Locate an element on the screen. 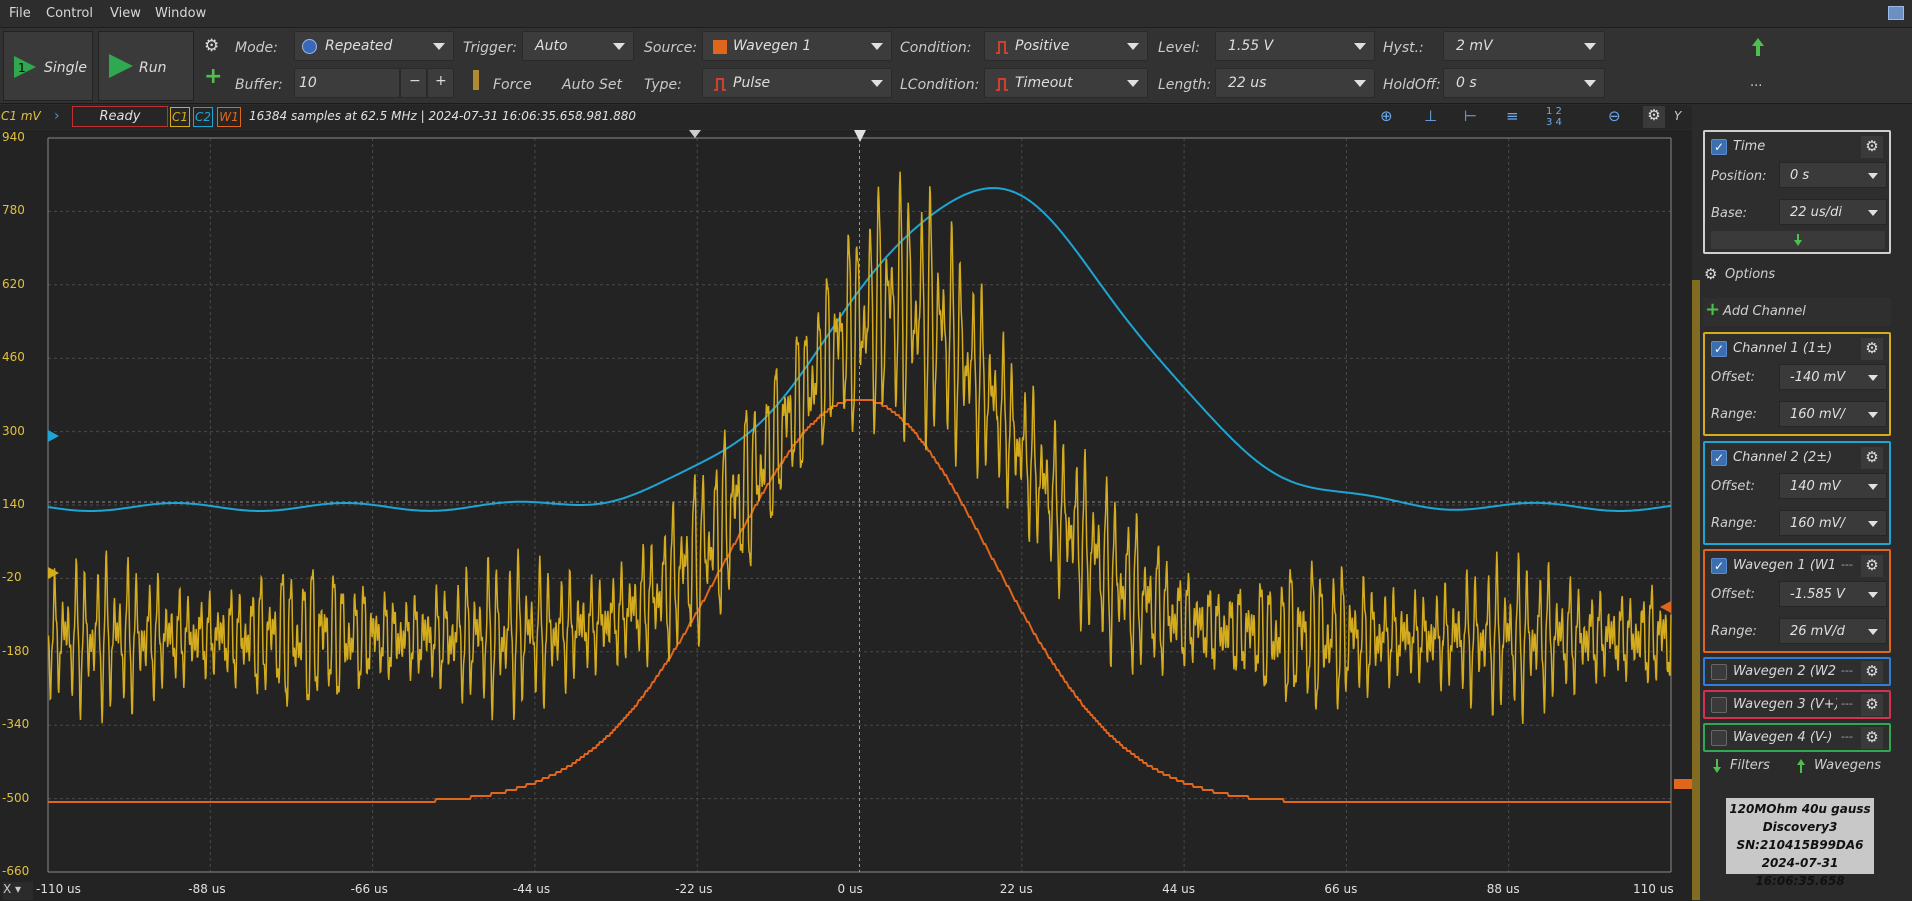  source-dropdown: Wavegen 1 is located at coordinates (797, 46).